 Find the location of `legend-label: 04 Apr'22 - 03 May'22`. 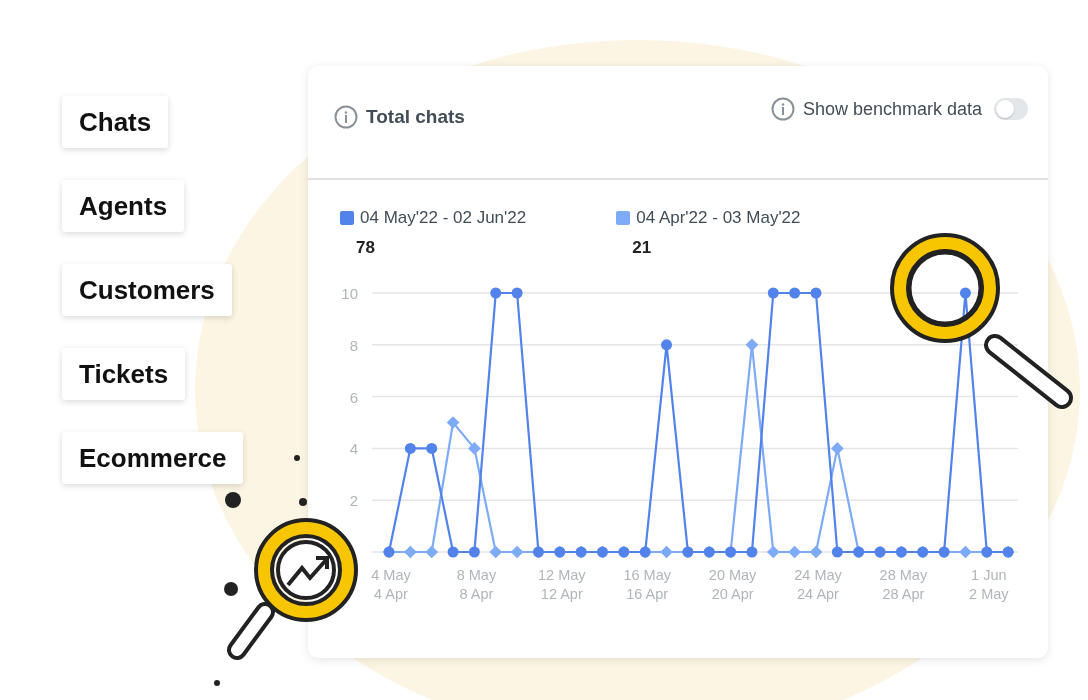

legend-label: 04 Apr'22 - 03 May'22 is located at coordinates (718, 218).